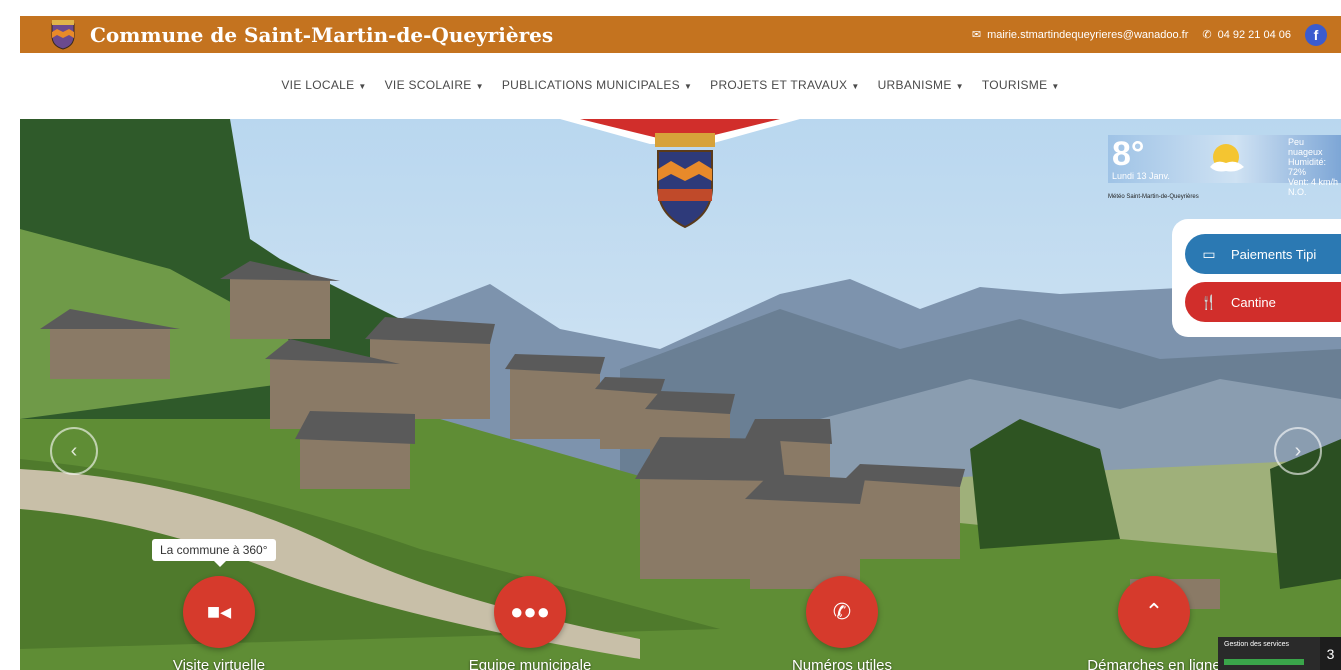 This screenshot has width=1341, height=670. I want to click on nav-label: PROJETS ET TRAVAUX, so click(779, 85).